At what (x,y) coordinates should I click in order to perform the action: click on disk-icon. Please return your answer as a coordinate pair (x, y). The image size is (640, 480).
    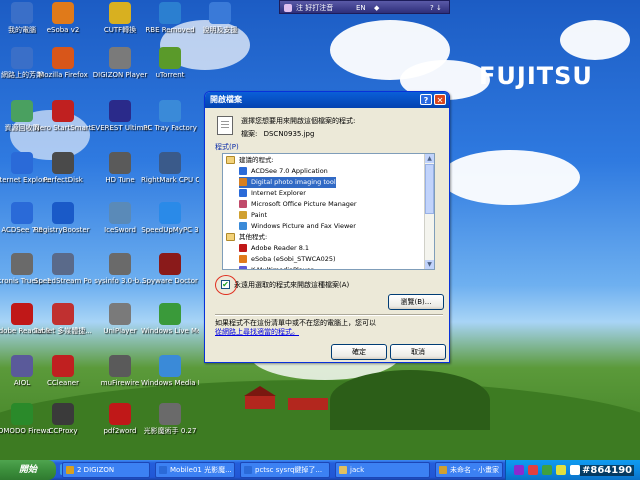
    Looking at the image, I should click on (120, 163).